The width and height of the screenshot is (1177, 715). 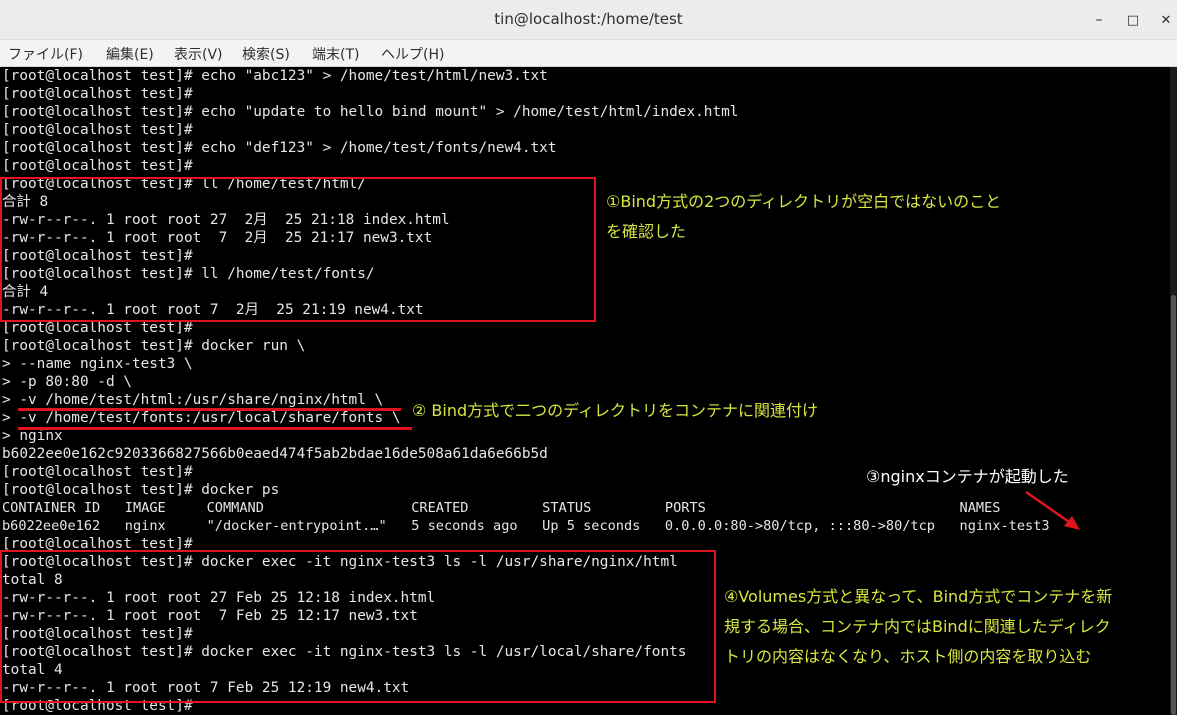 I want to click on annotation-4-line1: ④Volumes方式と異なって、Bind方式でコンテナを新, so click(x=918, y=596).